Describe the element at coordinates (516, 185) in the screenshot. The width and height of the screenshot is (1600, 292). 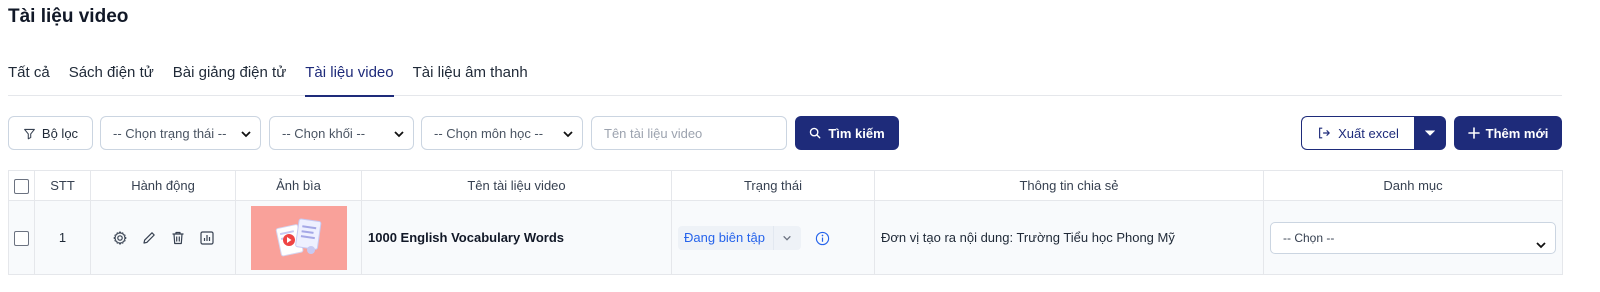
I see `column-header-name: Tên tài liệu video` at that location.